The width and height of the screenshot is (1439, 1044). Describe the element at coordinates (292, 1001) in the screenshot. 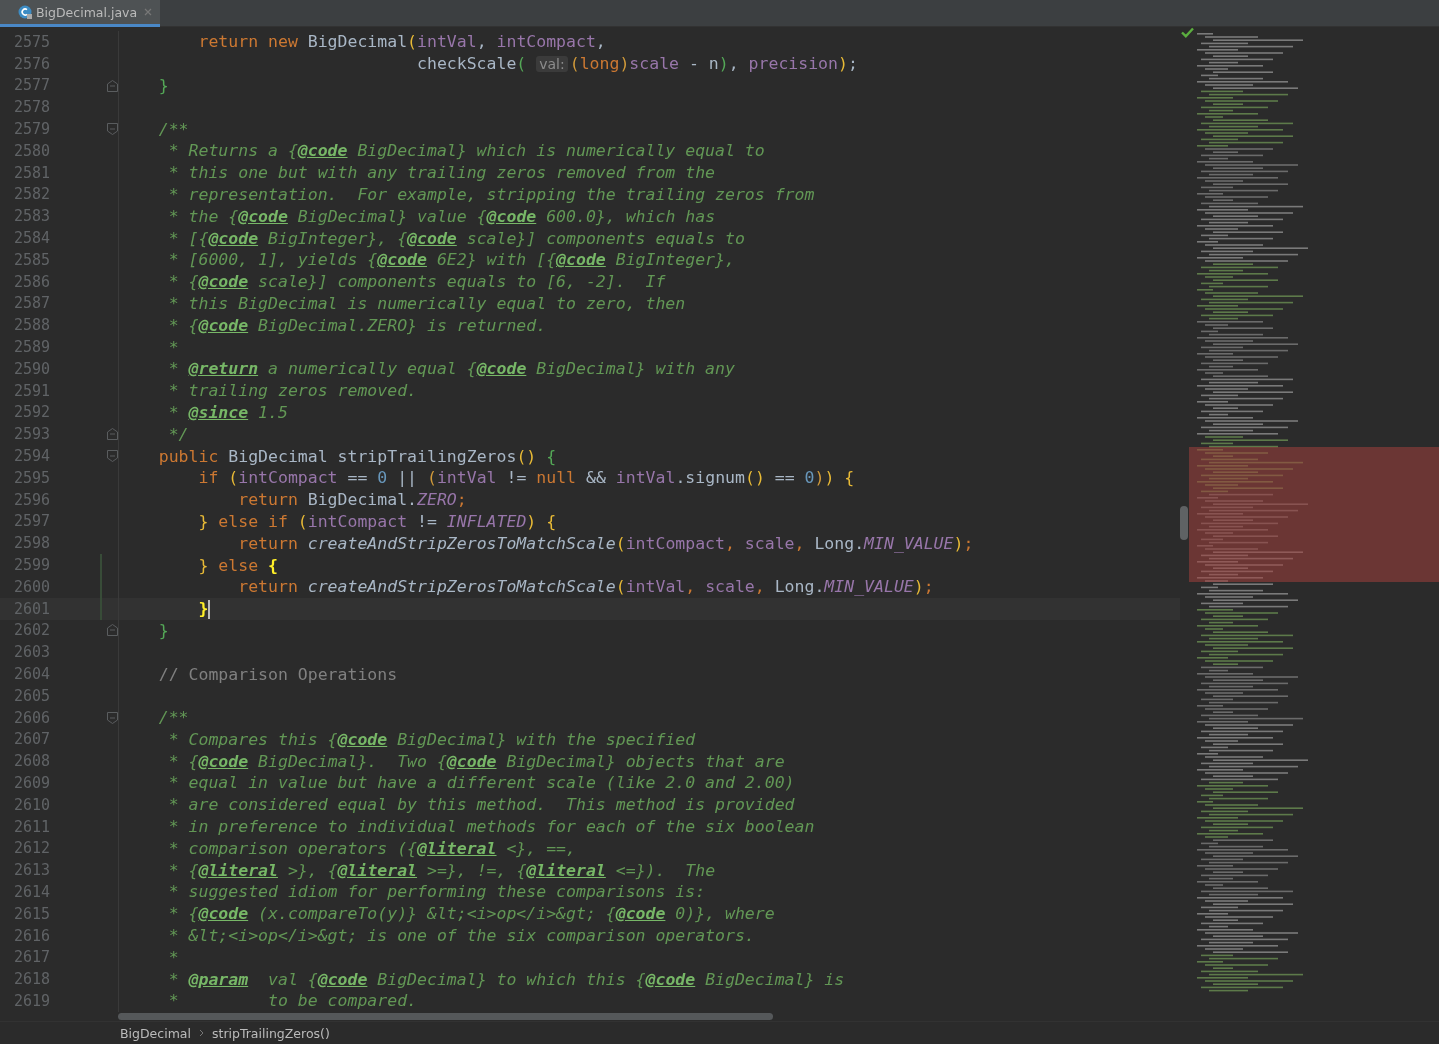

I see `code-line: * to be compared.` at that location.